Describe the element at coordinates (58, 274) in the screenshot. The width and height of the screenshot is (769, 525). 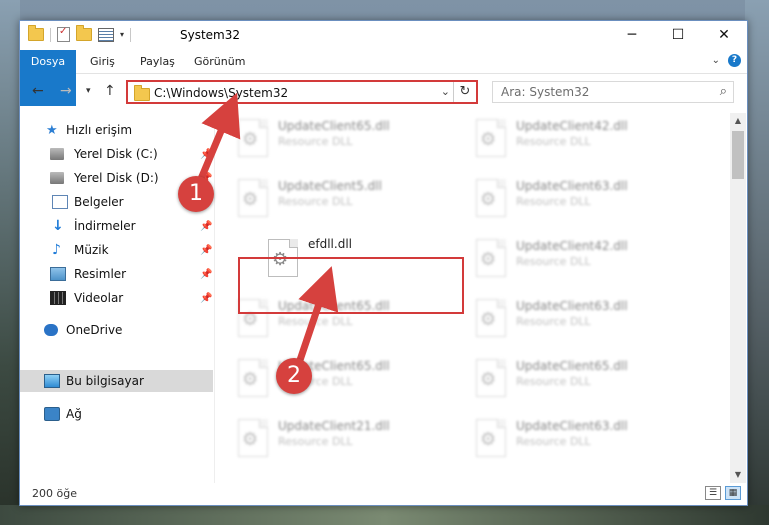
I see `pictures-icon` at that location.